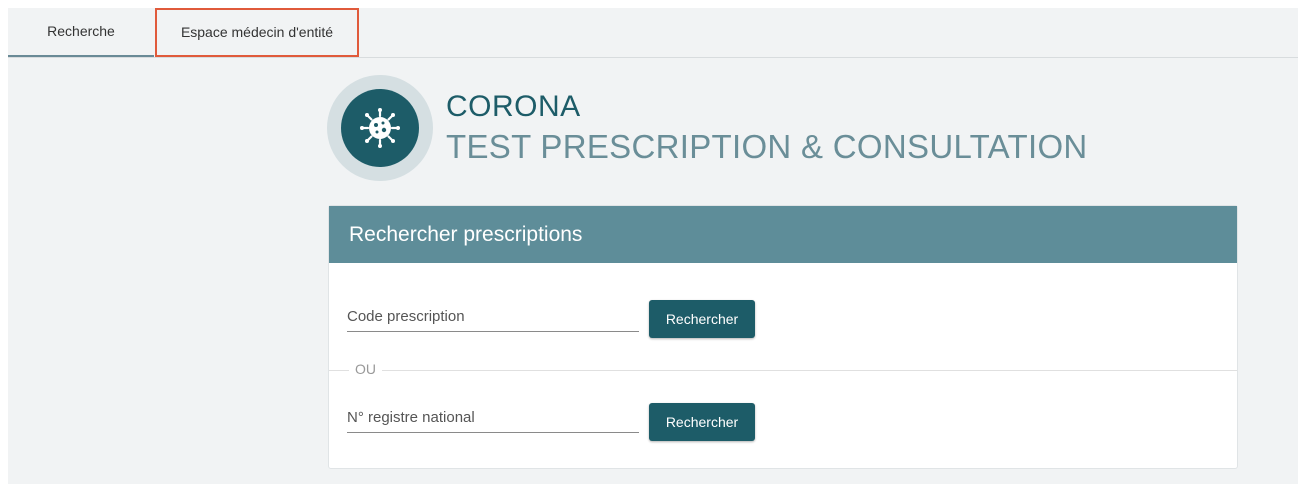  I want to click on tab-bar: Recherche Espace médecin d'entité, so click(653, 33).